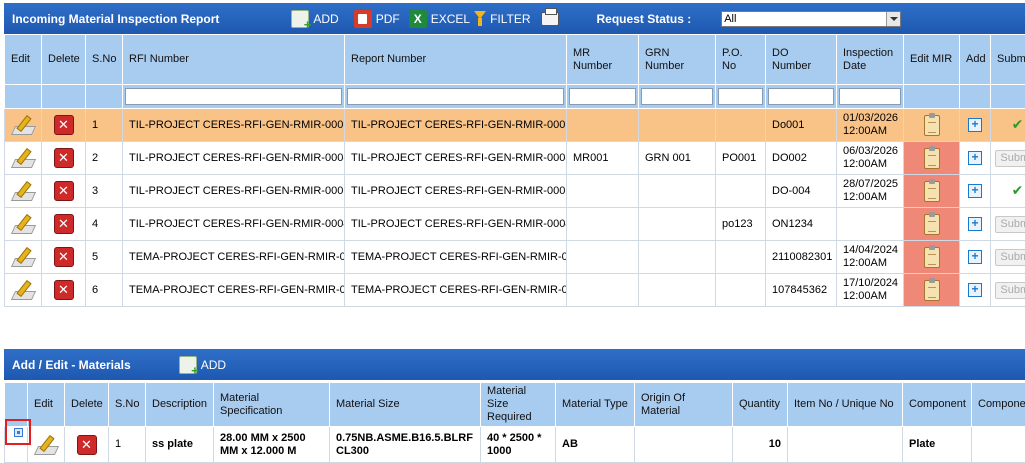 The image size is (1025, 463). I want to click on pdf-button: PDF, so click(377, 19).